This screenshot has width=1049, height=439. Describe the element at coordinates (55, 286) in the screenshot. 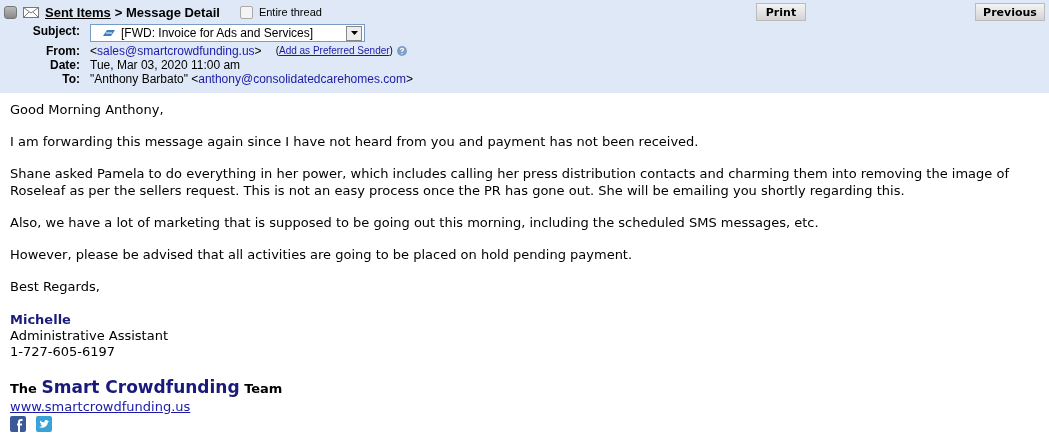

I see `message-paragraph: Best Regards,` at that location.